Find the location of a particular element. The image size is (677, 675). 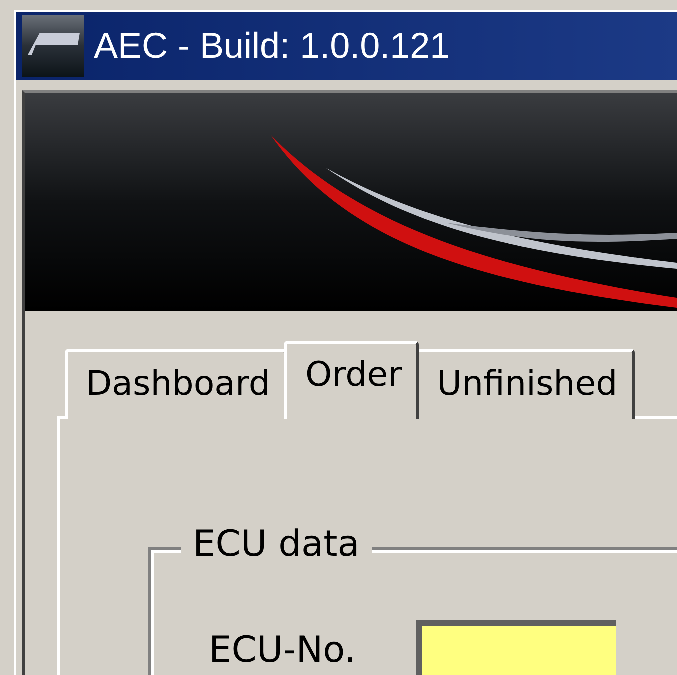

window-title: AEC - Build: 1.0.0.121 is located at coordinates (272, 46).